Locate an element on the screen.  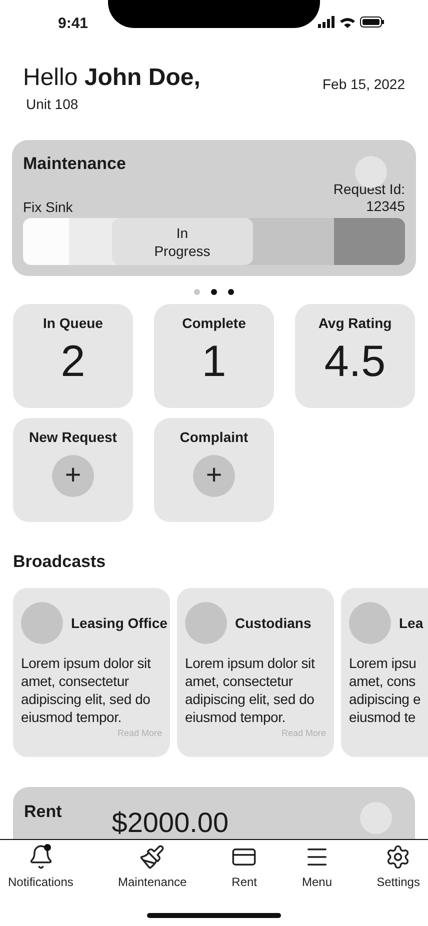
gear-icon is located at coordinates (398, 857).